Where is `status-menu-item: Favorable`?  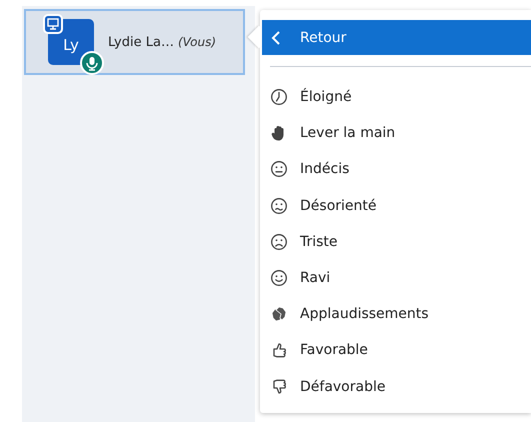 status-menu-item: Favorable is located at coordinates (400, 350).